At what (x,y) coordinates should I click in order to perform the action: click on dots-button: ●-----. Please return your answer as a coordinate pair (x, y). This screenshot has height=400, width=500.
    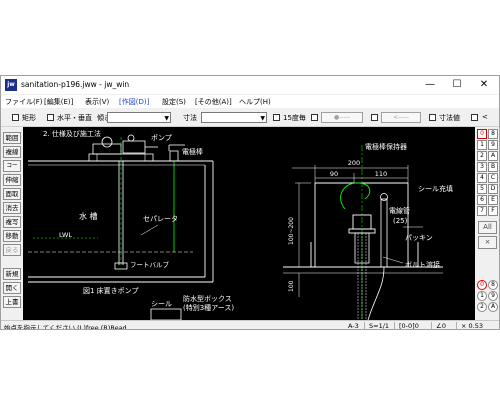
    Looking at the image, I should click on (342, 117).